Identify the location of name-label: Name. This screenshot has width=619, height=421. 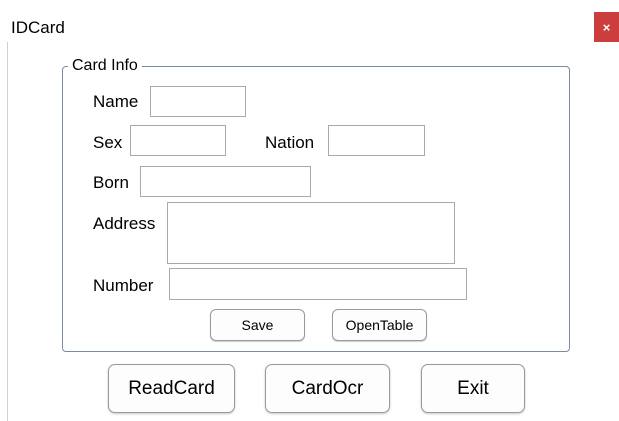
(116, 101).